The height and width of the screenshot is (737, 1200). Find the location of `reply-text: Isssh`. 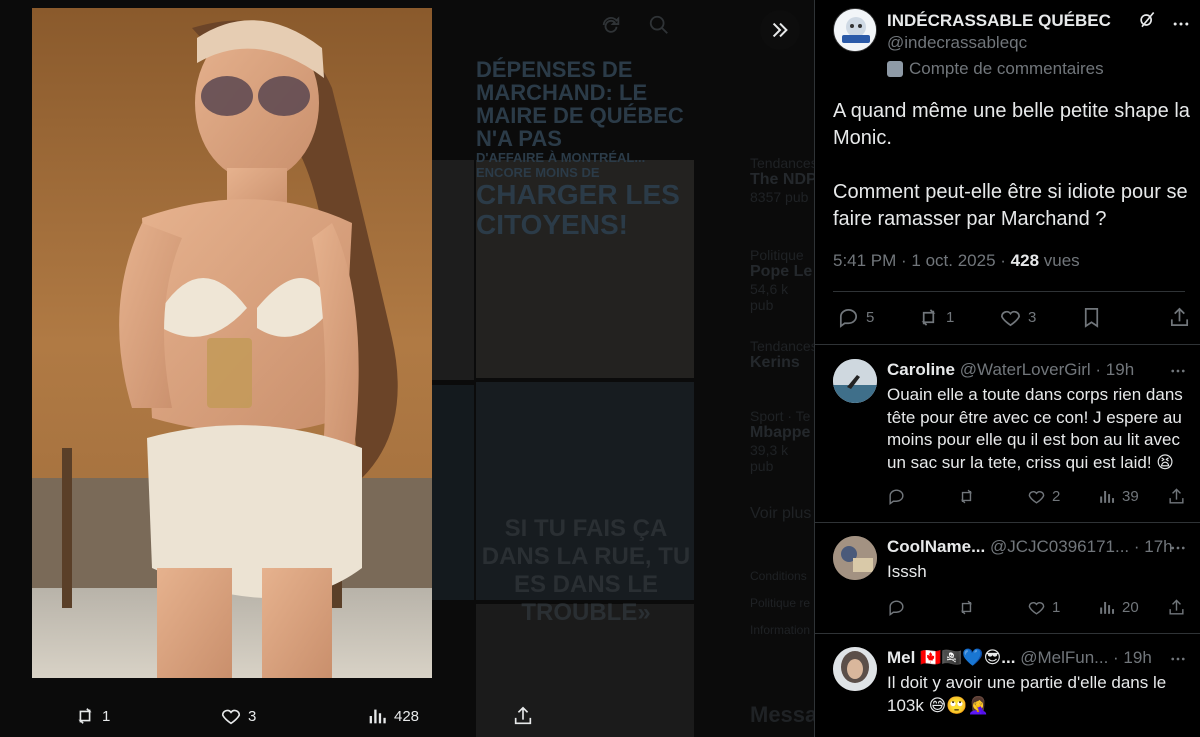

reply-text: Isssh is located at coordinates (907, 571).